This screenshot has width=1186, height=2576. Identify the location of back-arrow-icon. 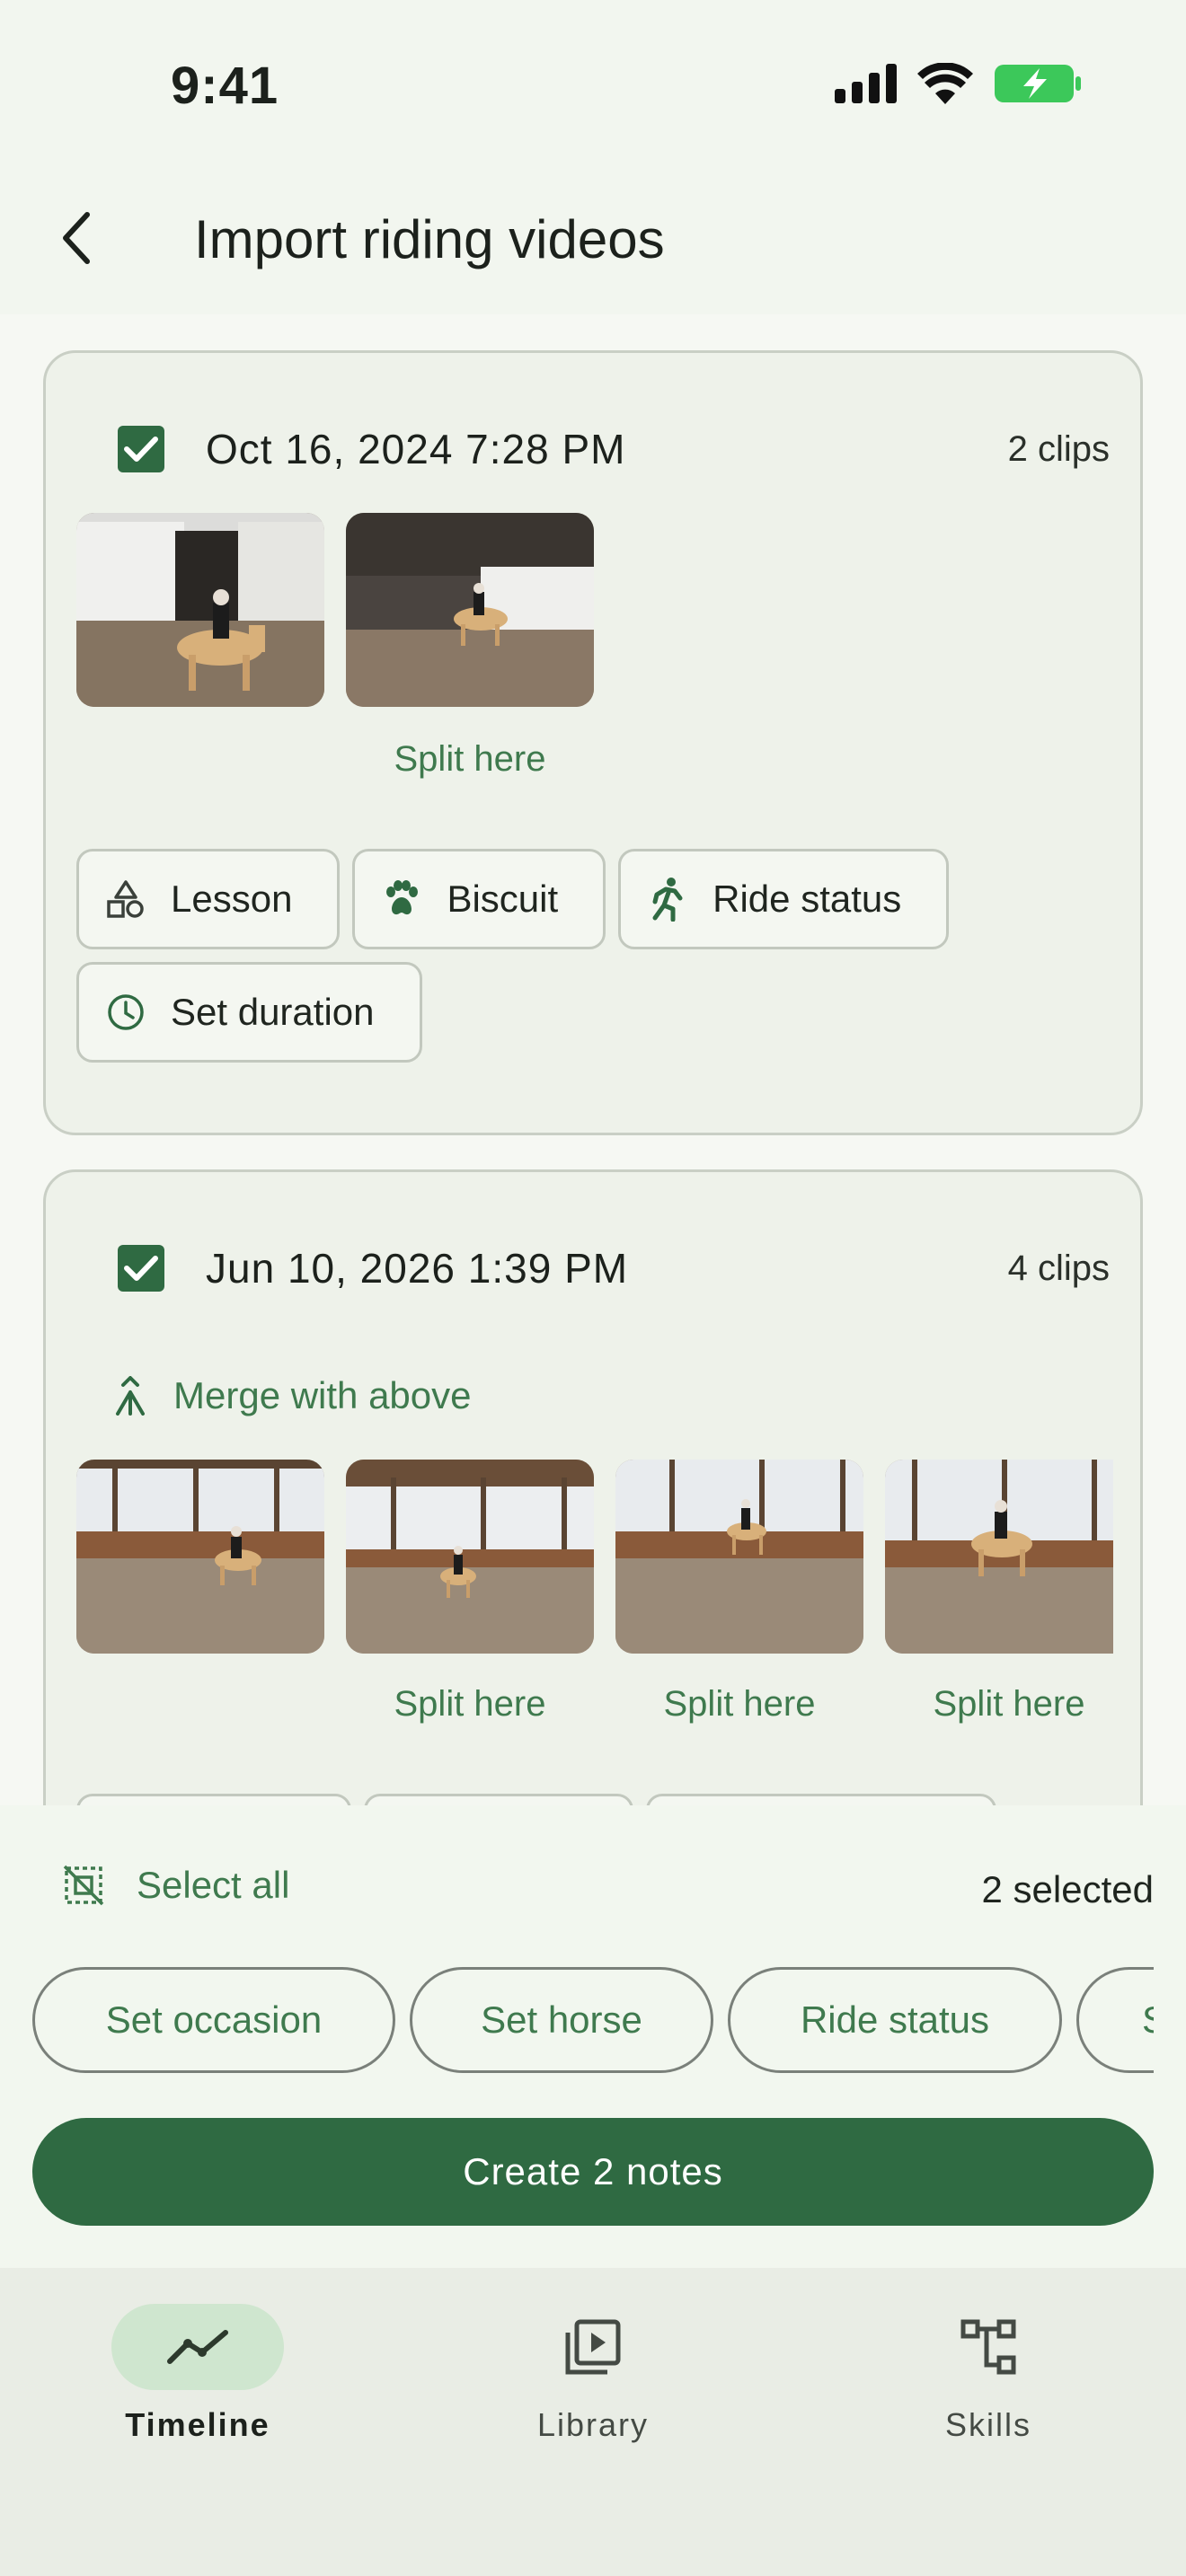
(76, 238).